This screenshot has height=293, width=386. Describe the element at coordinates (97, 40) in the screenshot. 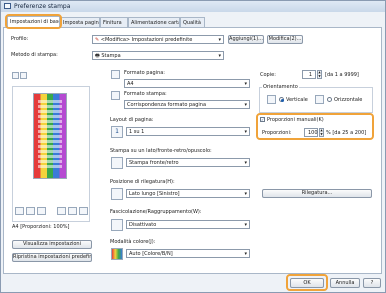

I see `pencil-icon: ✎` at that location.